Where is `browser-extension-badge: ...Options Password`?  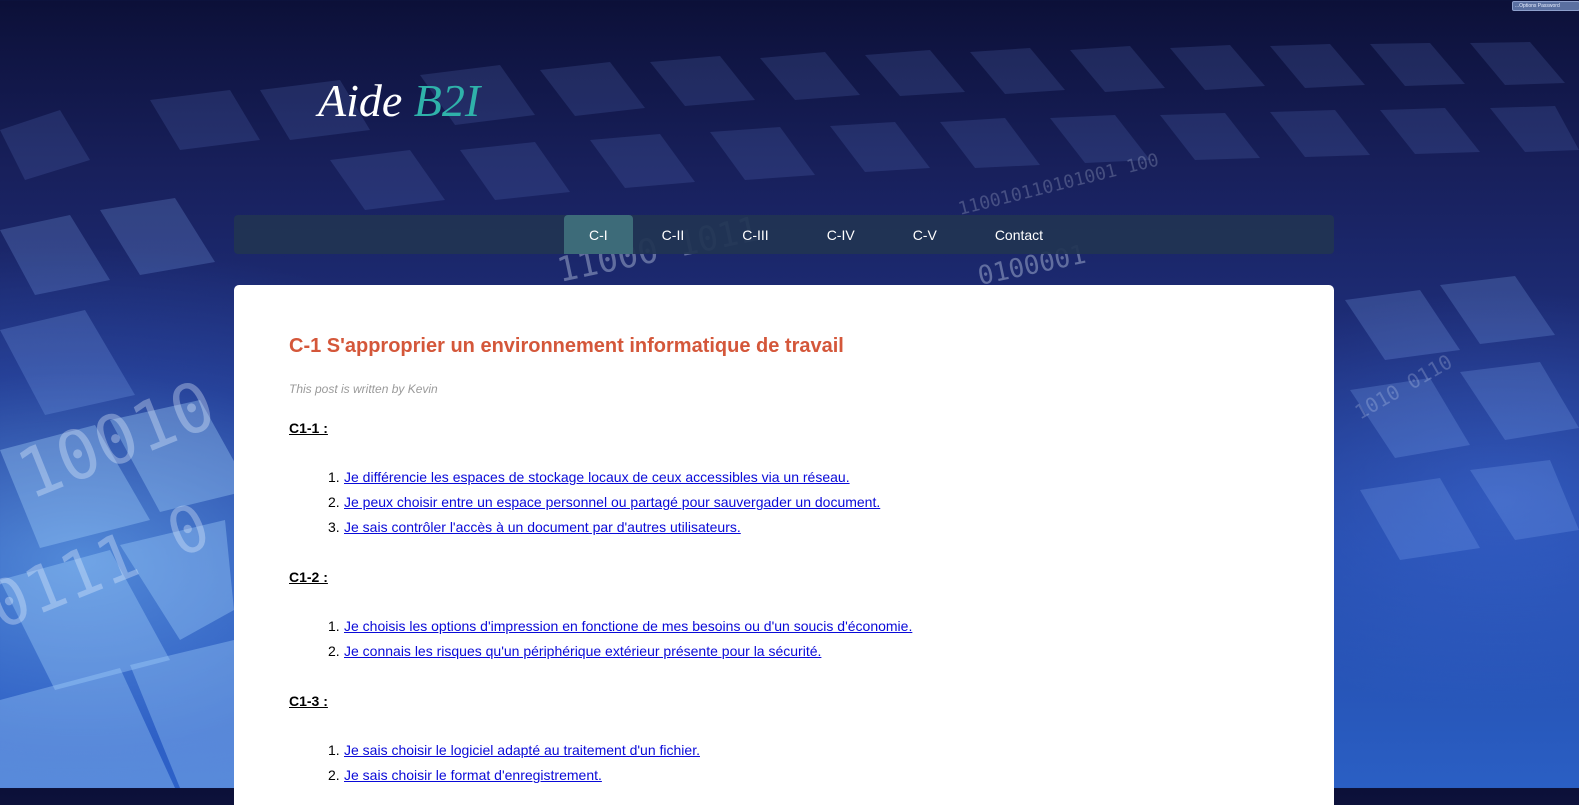 browser-extension-badge: ...Options Password is located at coordinates (1545, 6).